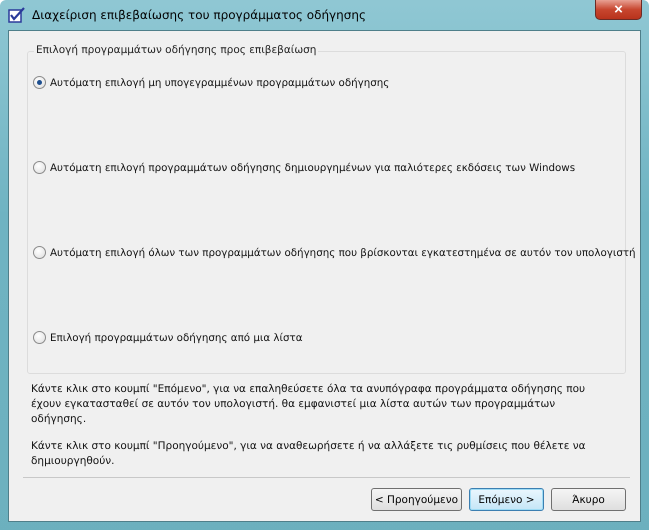 This screenshot has height=530, width=649. Describe the element at coordinates (17, 15) in the screenshot. I see `checklist-icon` at that location.